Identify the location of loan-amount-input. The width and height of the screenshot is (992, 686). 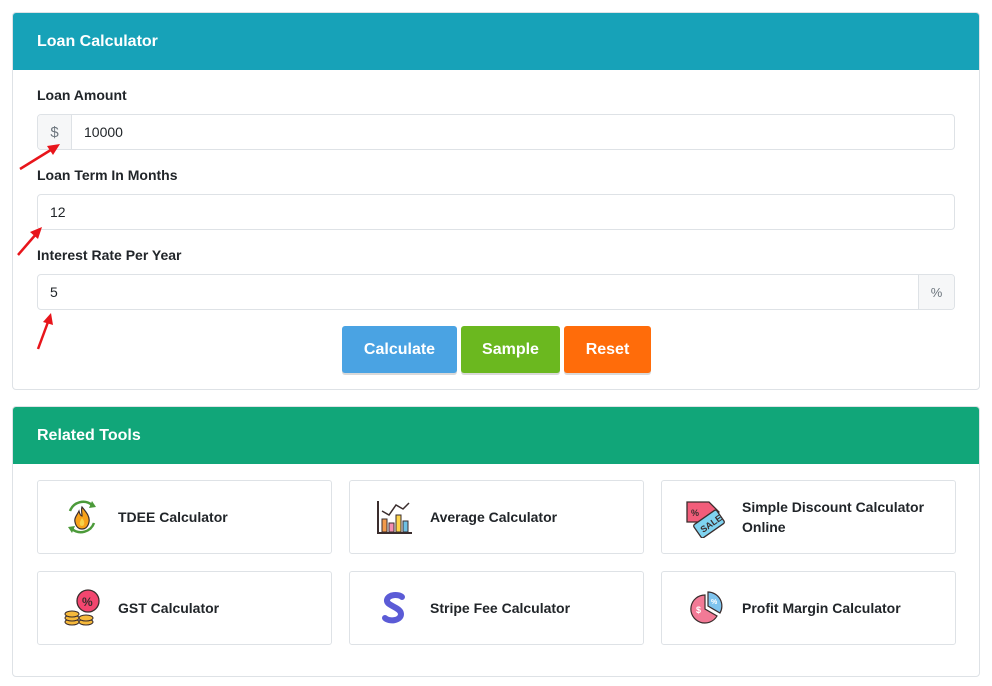
(513, 132).